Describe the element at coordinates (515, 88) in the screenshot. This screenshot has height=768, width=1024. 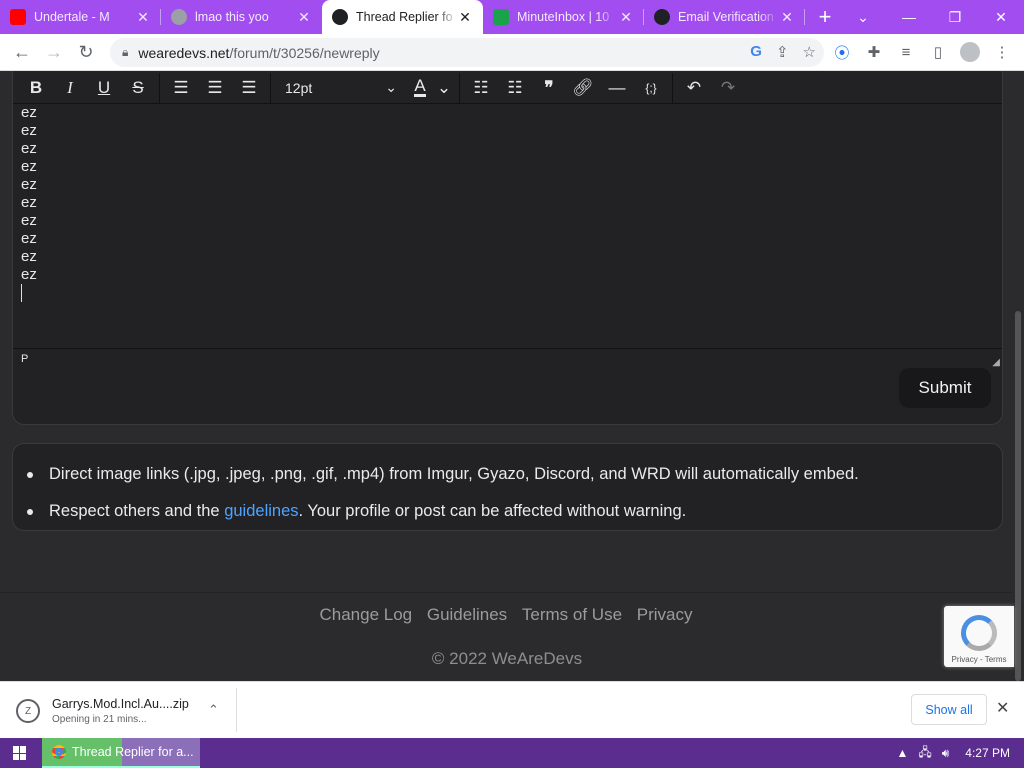
I see `numbered-list-button: ☷` at that location.